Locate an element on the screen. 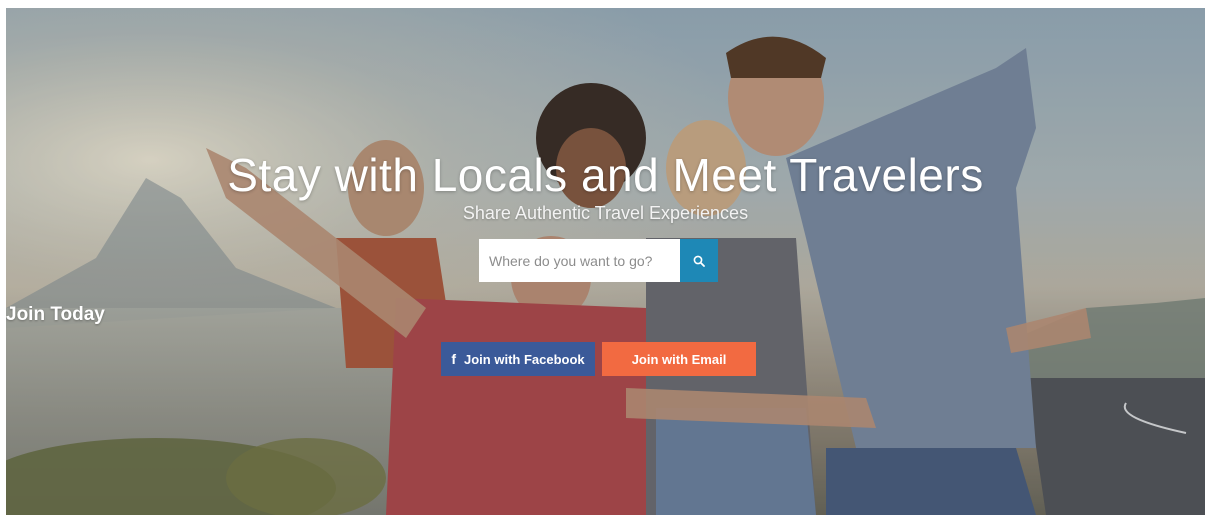  destination-search-input is located at coordinates (579, 260).